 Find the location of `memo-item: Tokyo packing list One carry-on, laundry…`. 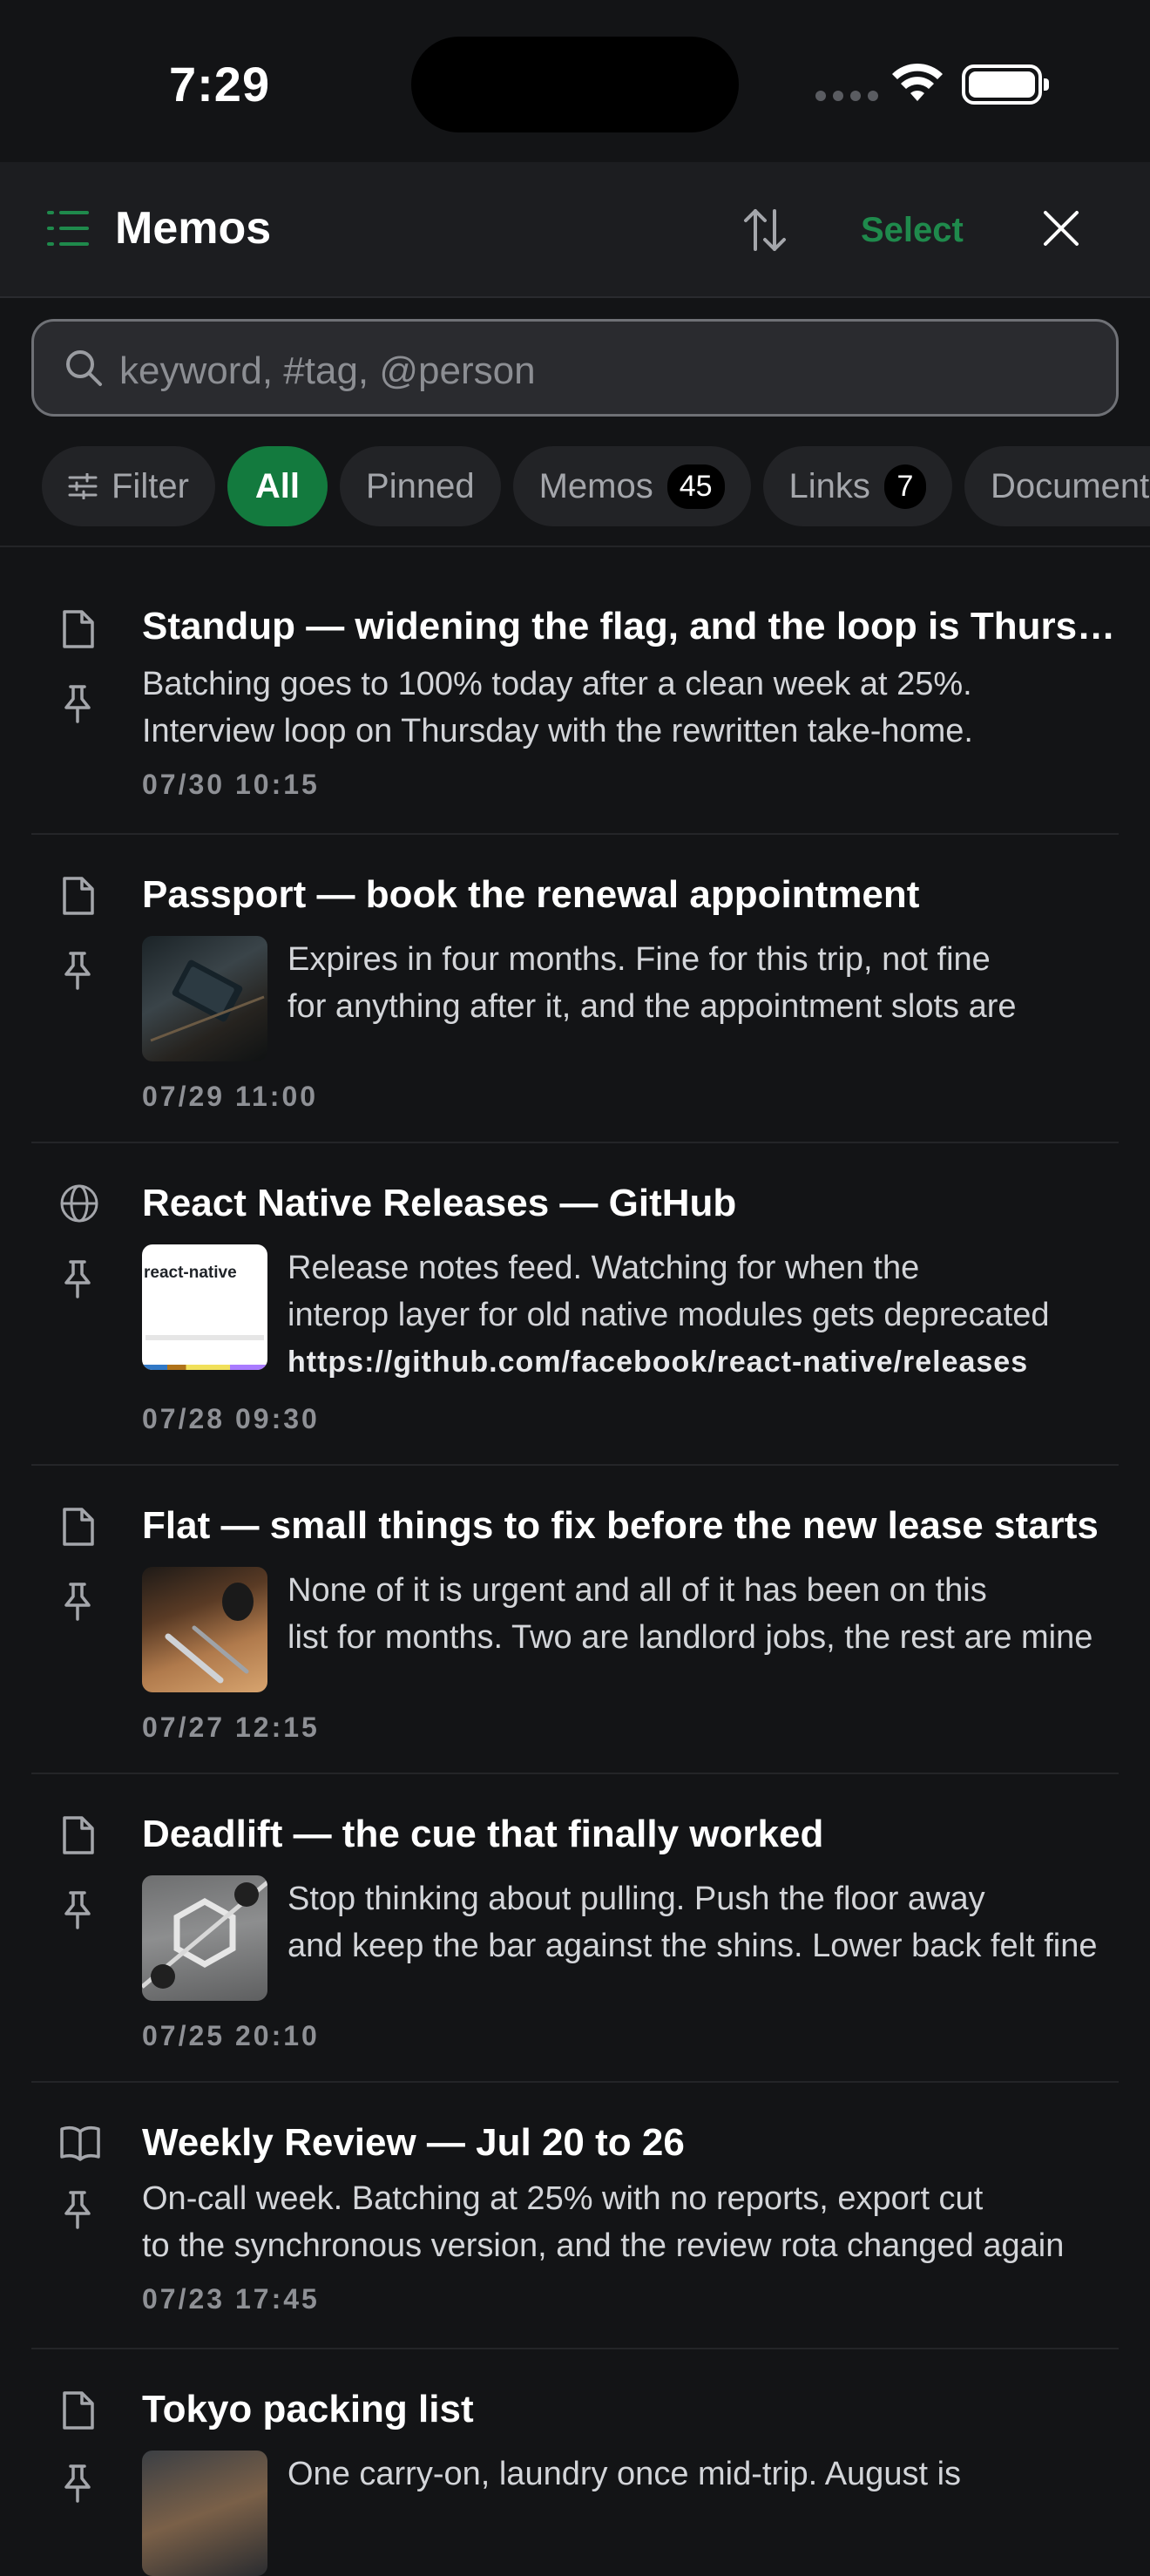

memo-item: Tokyo packing list One carry-on, laundry… is located at coordinates (575, 2462).